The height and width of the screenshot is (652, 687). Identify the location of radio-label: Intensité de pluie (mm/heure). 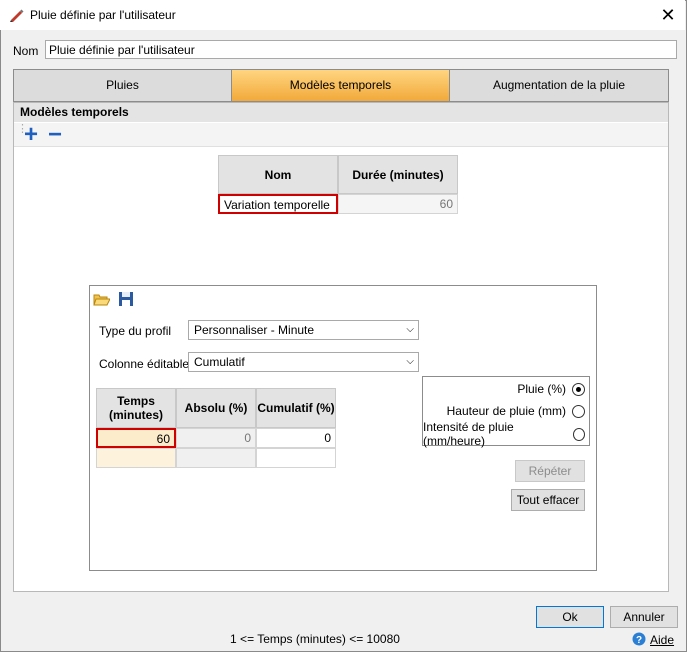
(468, 434).